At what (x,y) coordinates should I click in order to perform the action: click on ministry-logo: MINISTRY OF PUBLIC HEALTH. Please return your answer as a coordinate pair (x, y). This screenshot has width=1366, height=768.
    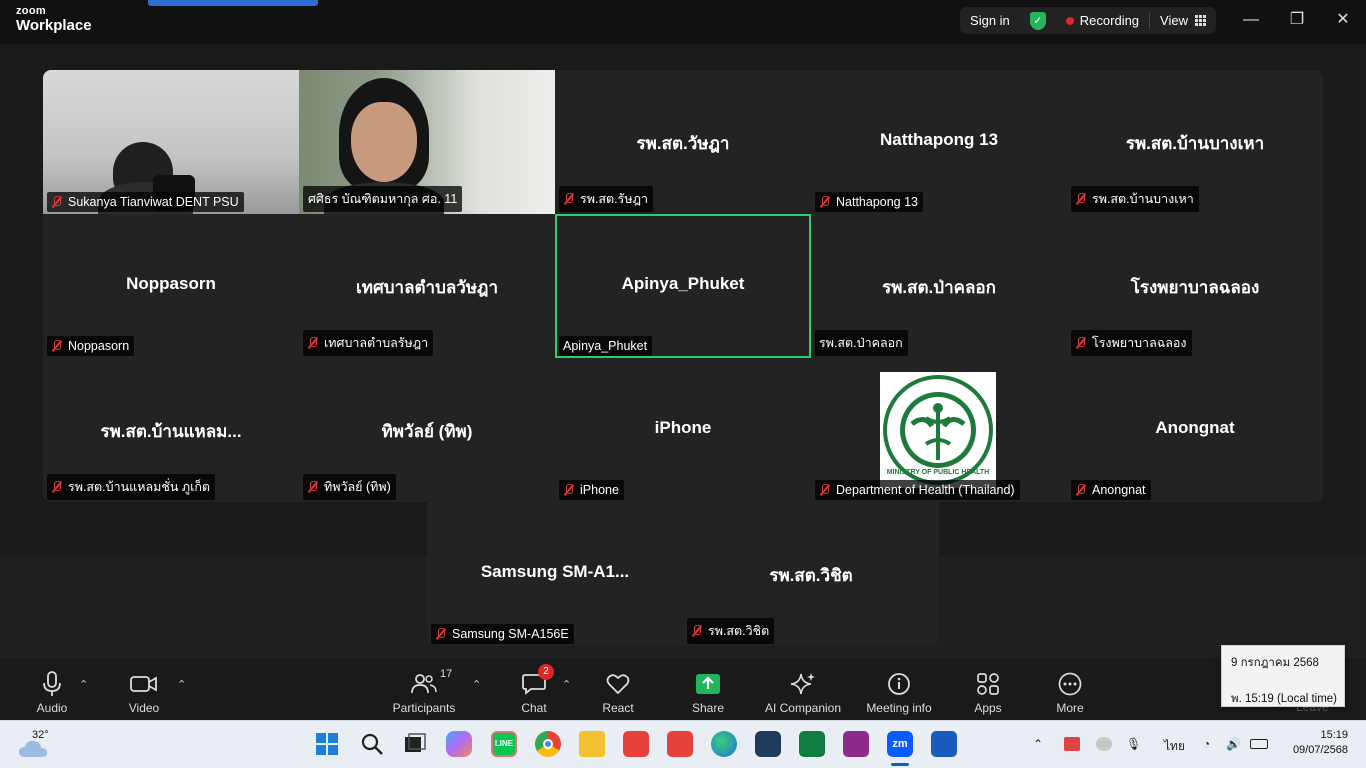
    Looking at the image, I should click on (938, 430).